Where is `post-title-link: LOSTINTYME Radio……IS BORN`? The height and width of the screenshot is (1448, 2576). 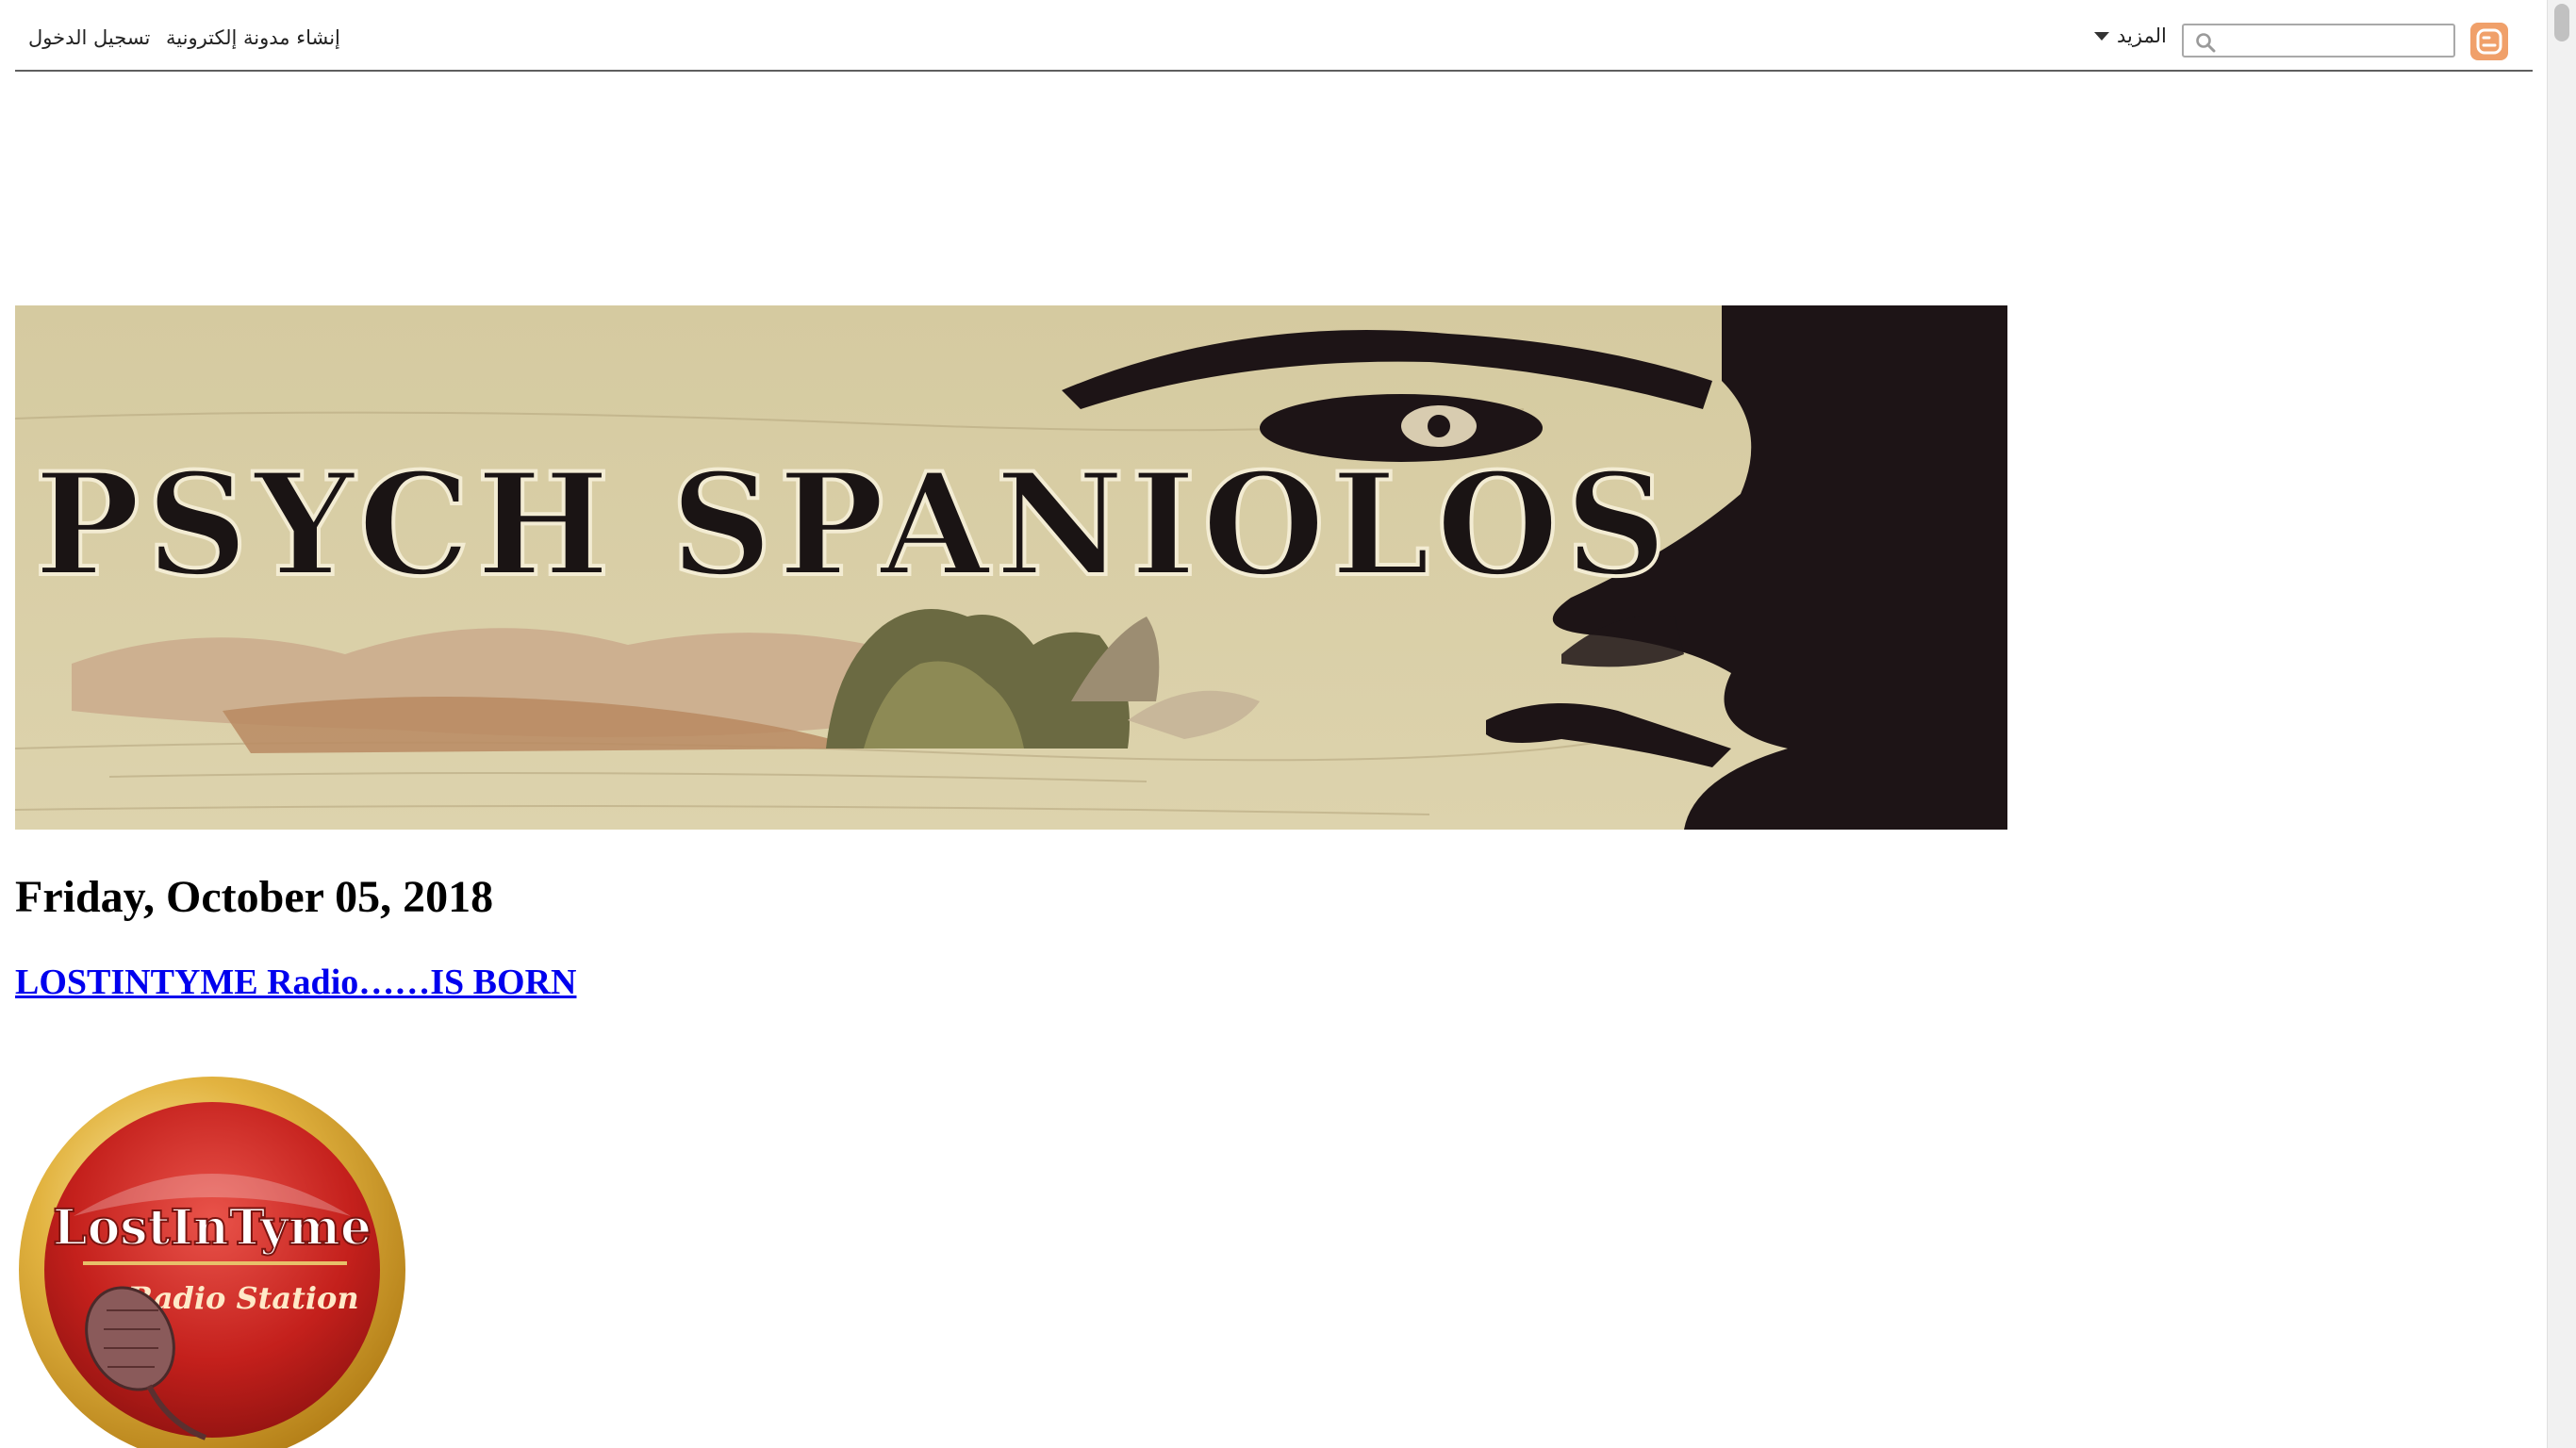 post-title-link: LOSTINTYME Radio……IS BORN is located at coordinates (295, 983).